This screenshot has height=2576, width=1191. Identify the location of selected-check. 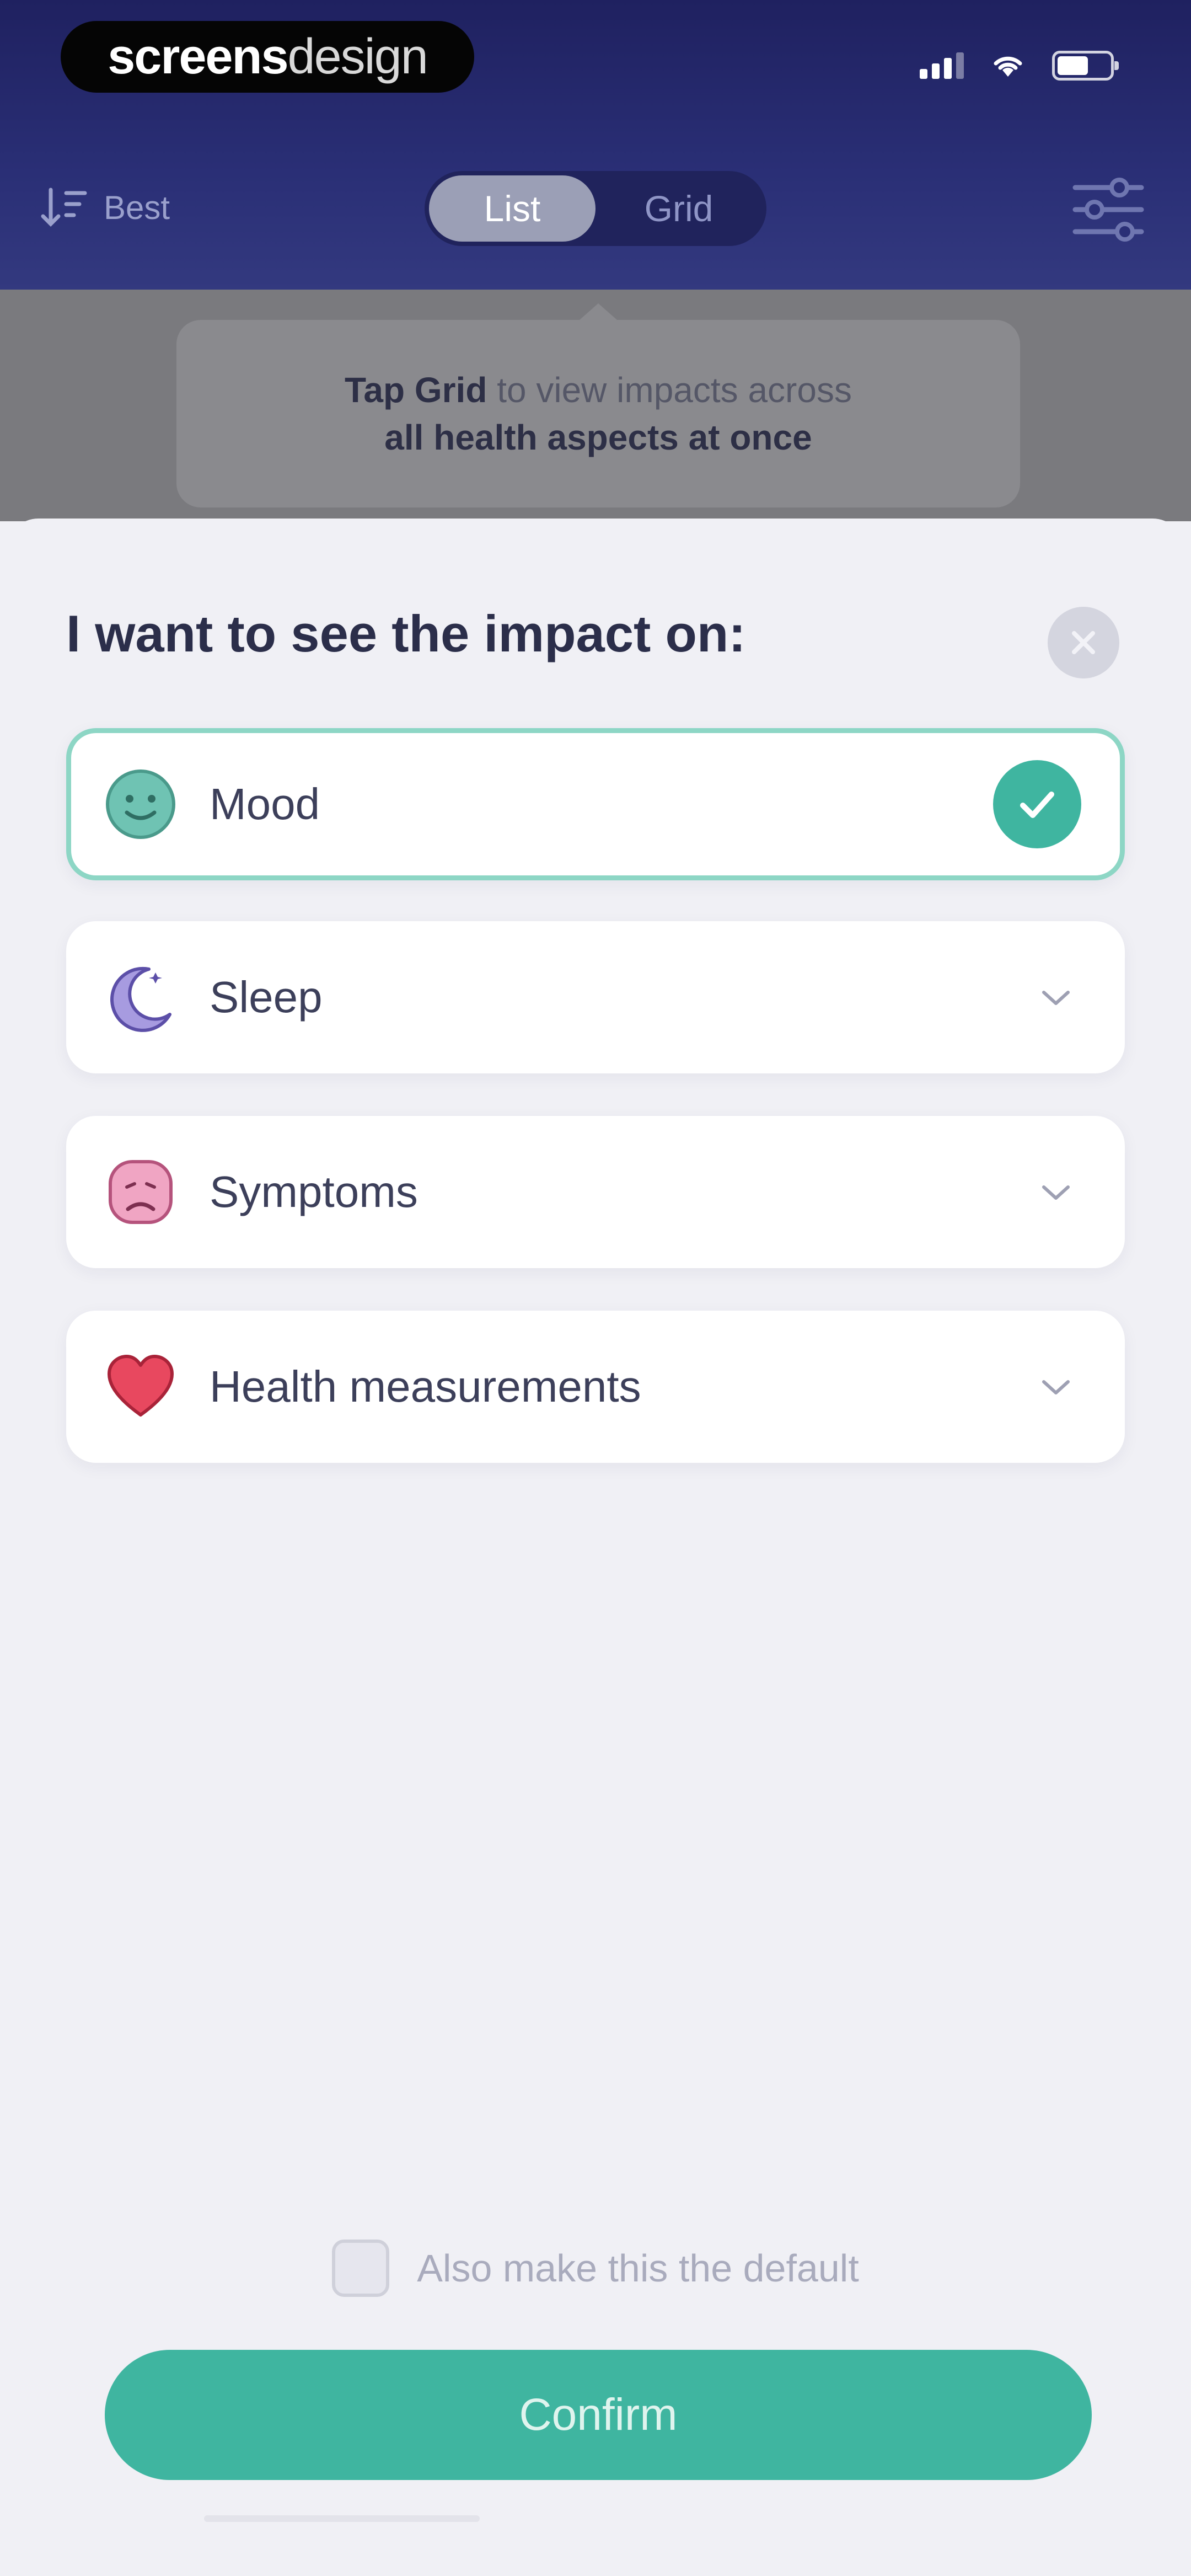
(1037, 804).